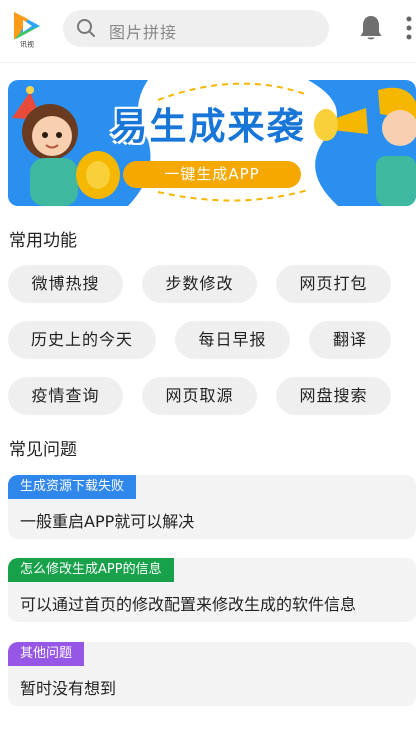  I want to click on faq-card: 生成资源下载失败 一般重启APP就可以解决, so click(212, 507).